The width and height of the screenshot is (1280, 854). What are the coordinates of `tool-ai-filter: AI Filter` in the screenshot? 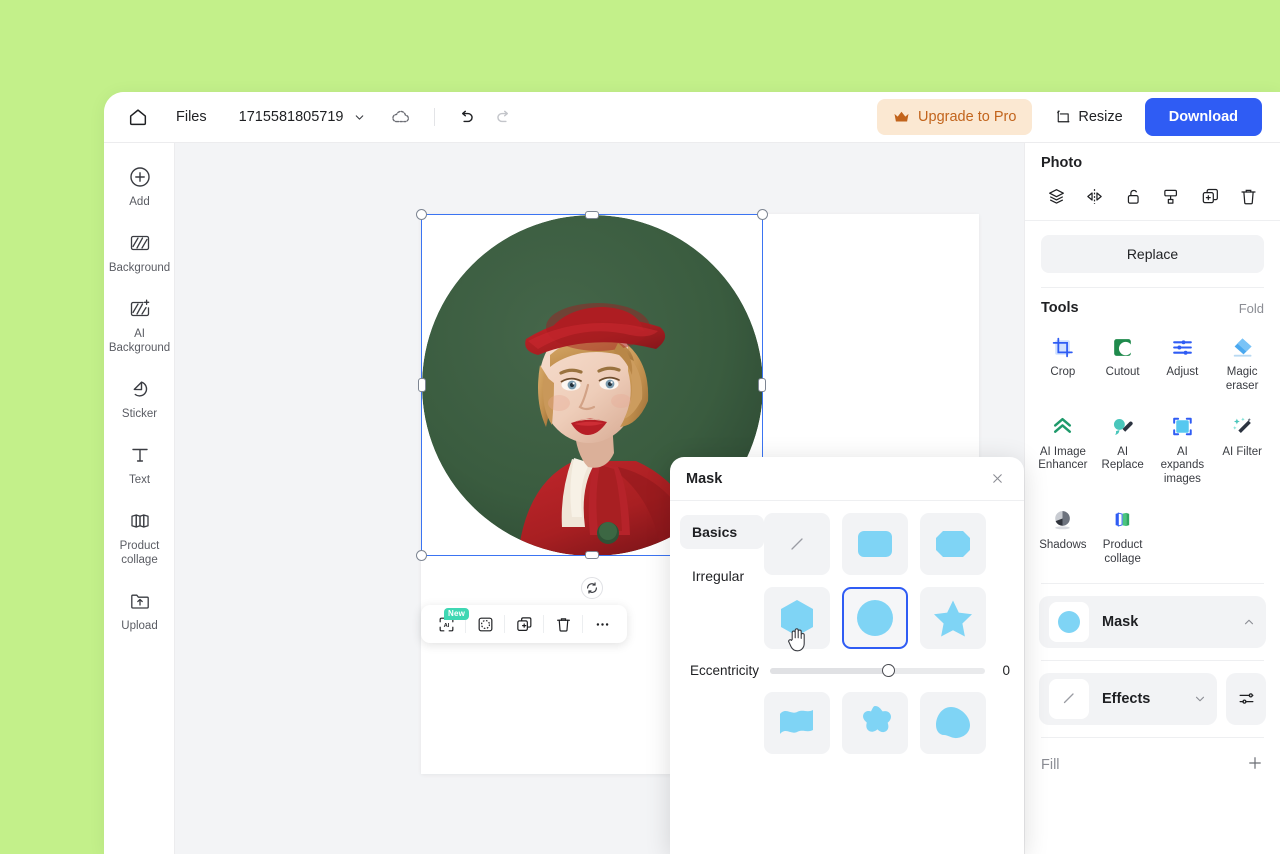 It's located at (1242, 450).